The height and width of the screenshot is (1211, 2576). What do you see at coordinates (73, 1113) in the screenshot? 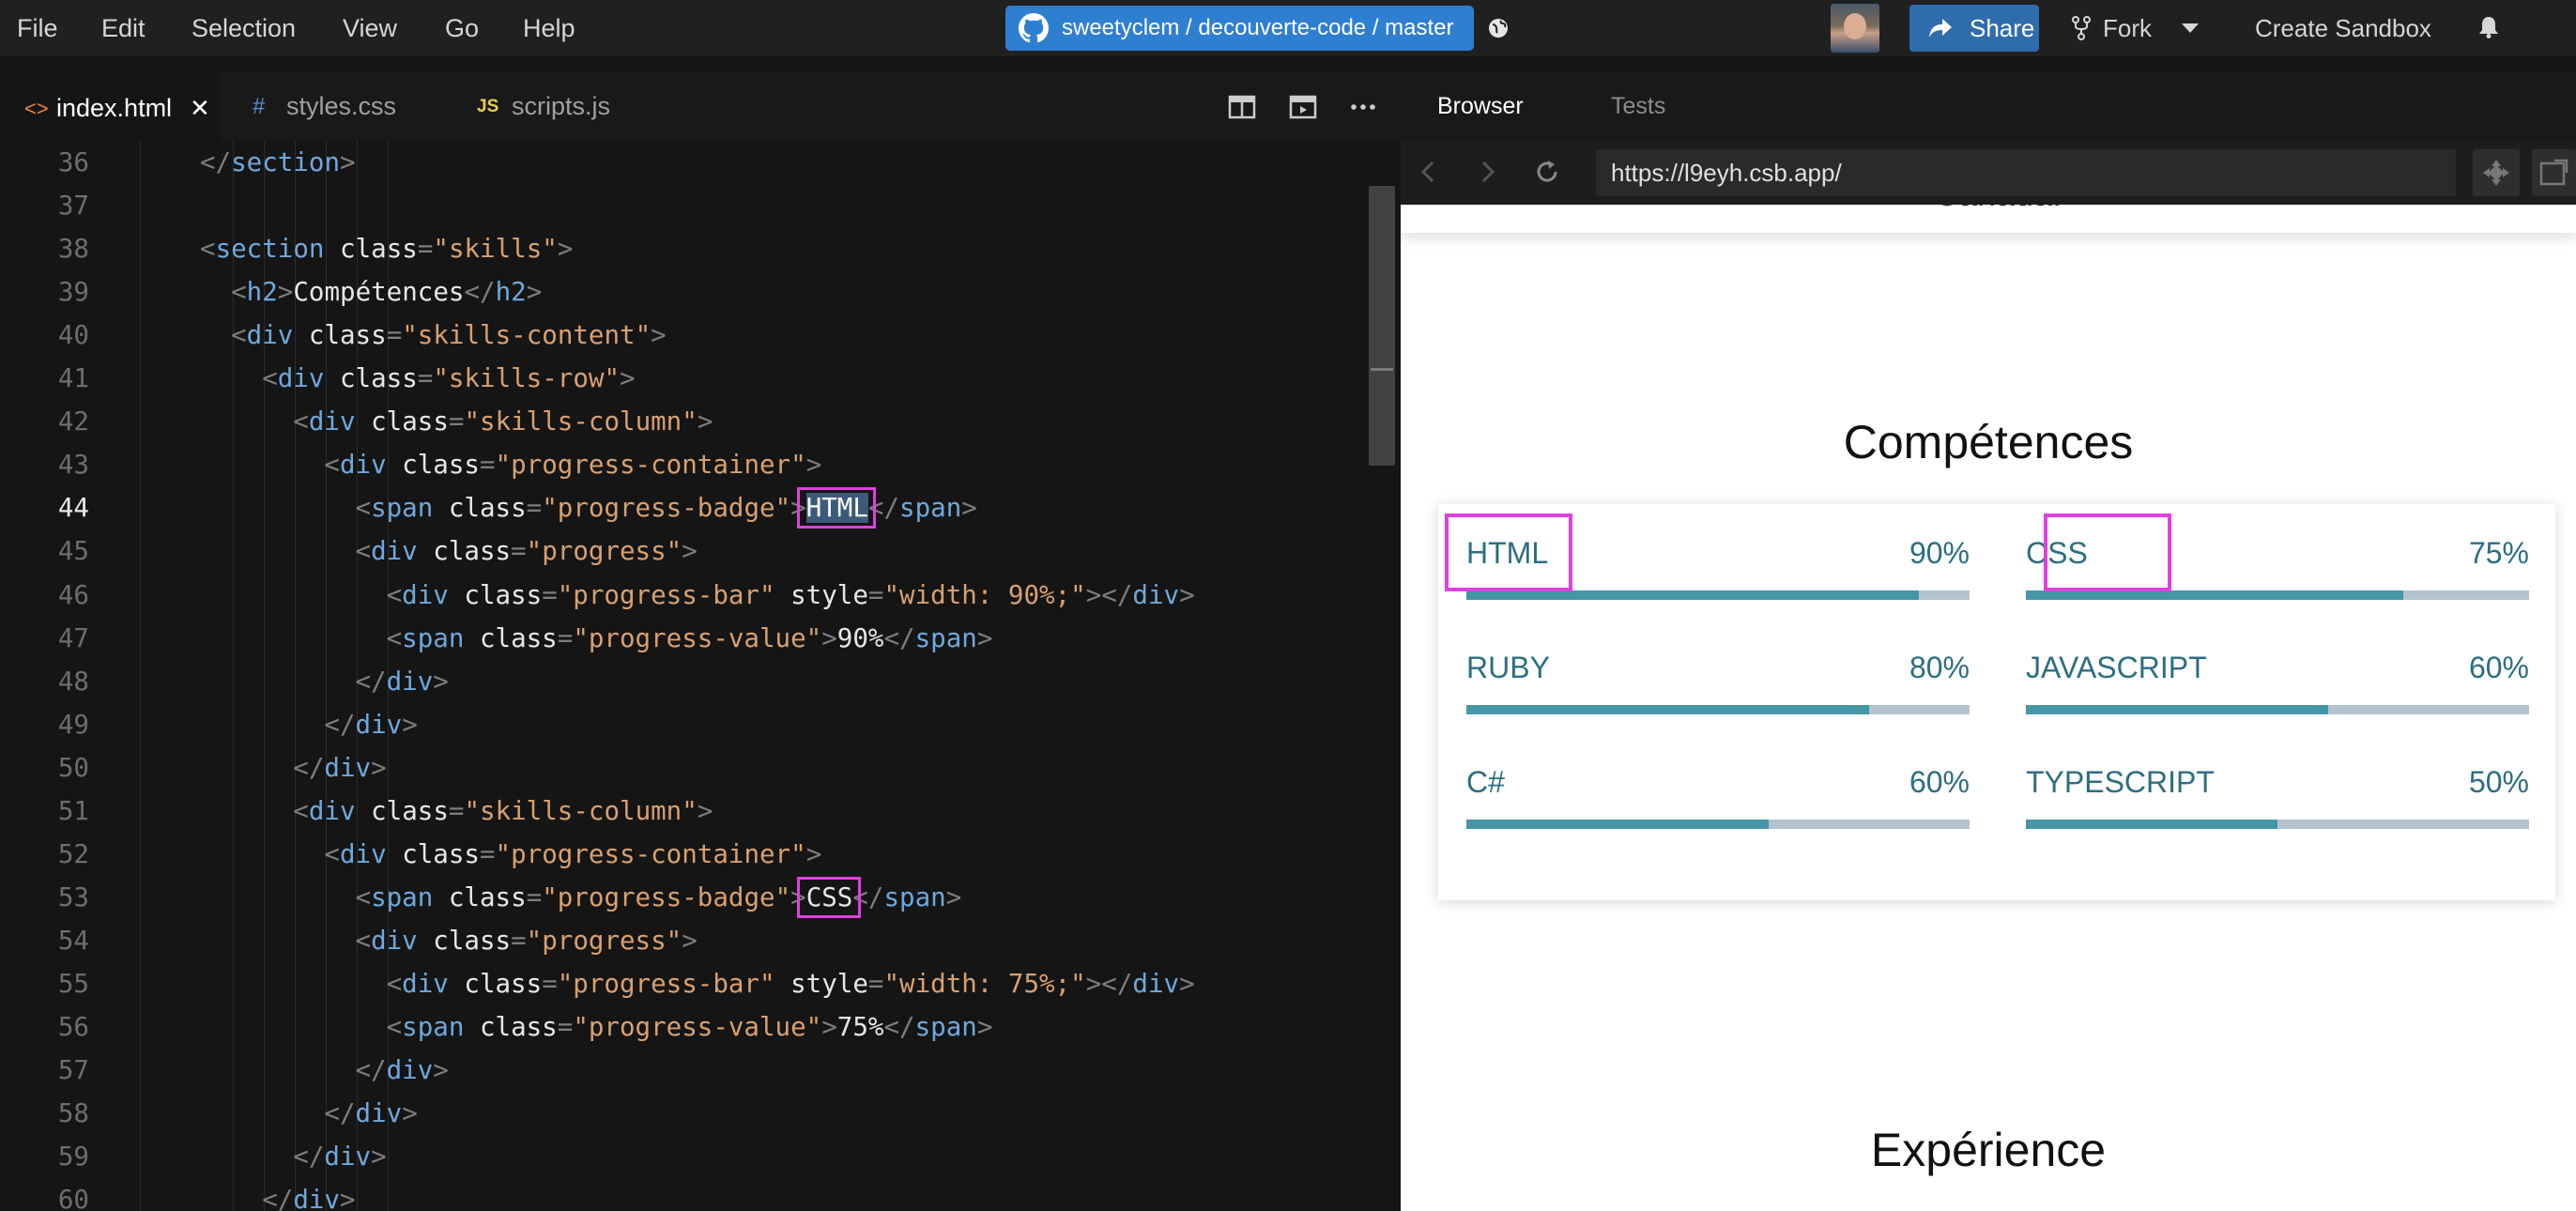
I see `line-number: 58` at bounding box center [73, 1113].